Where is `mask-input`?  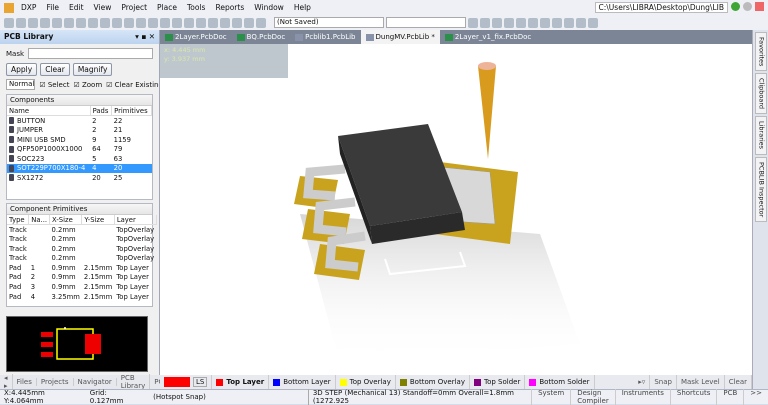 mask-input is located at coordinates (90, 53).